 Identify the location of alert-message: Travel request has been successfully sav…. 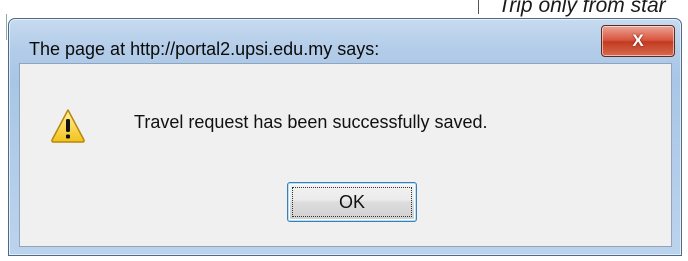
(311, 122).